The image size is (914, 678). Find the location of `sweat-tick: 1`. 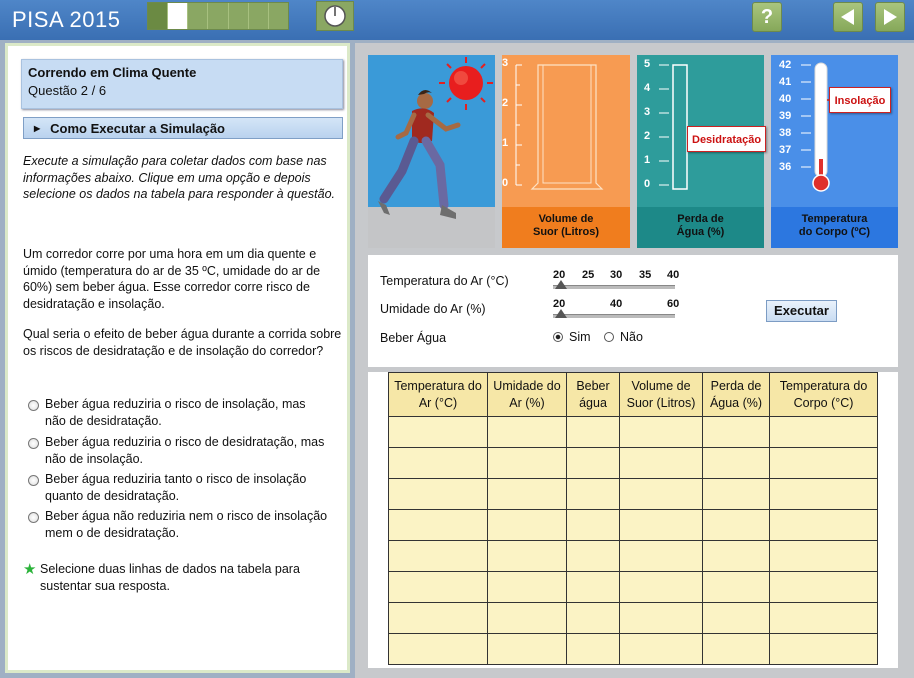

sweat-tick: 1 is located at coordinates (505, 143).